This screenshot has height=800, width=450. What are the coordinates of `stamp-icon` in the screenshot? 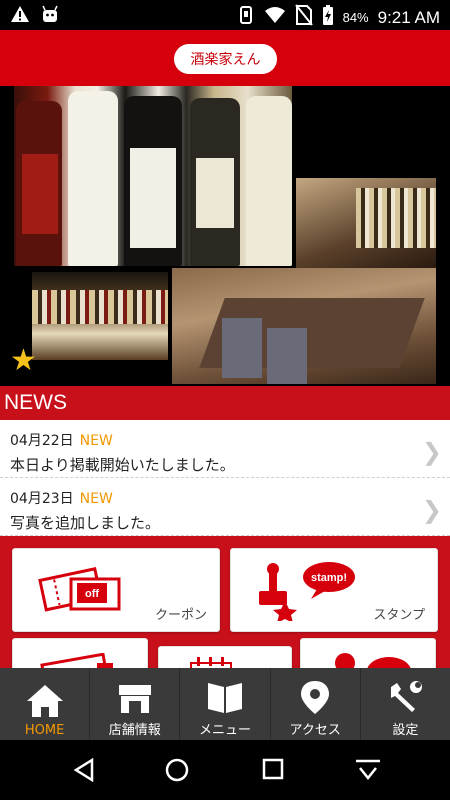 It's located at (371, 658).